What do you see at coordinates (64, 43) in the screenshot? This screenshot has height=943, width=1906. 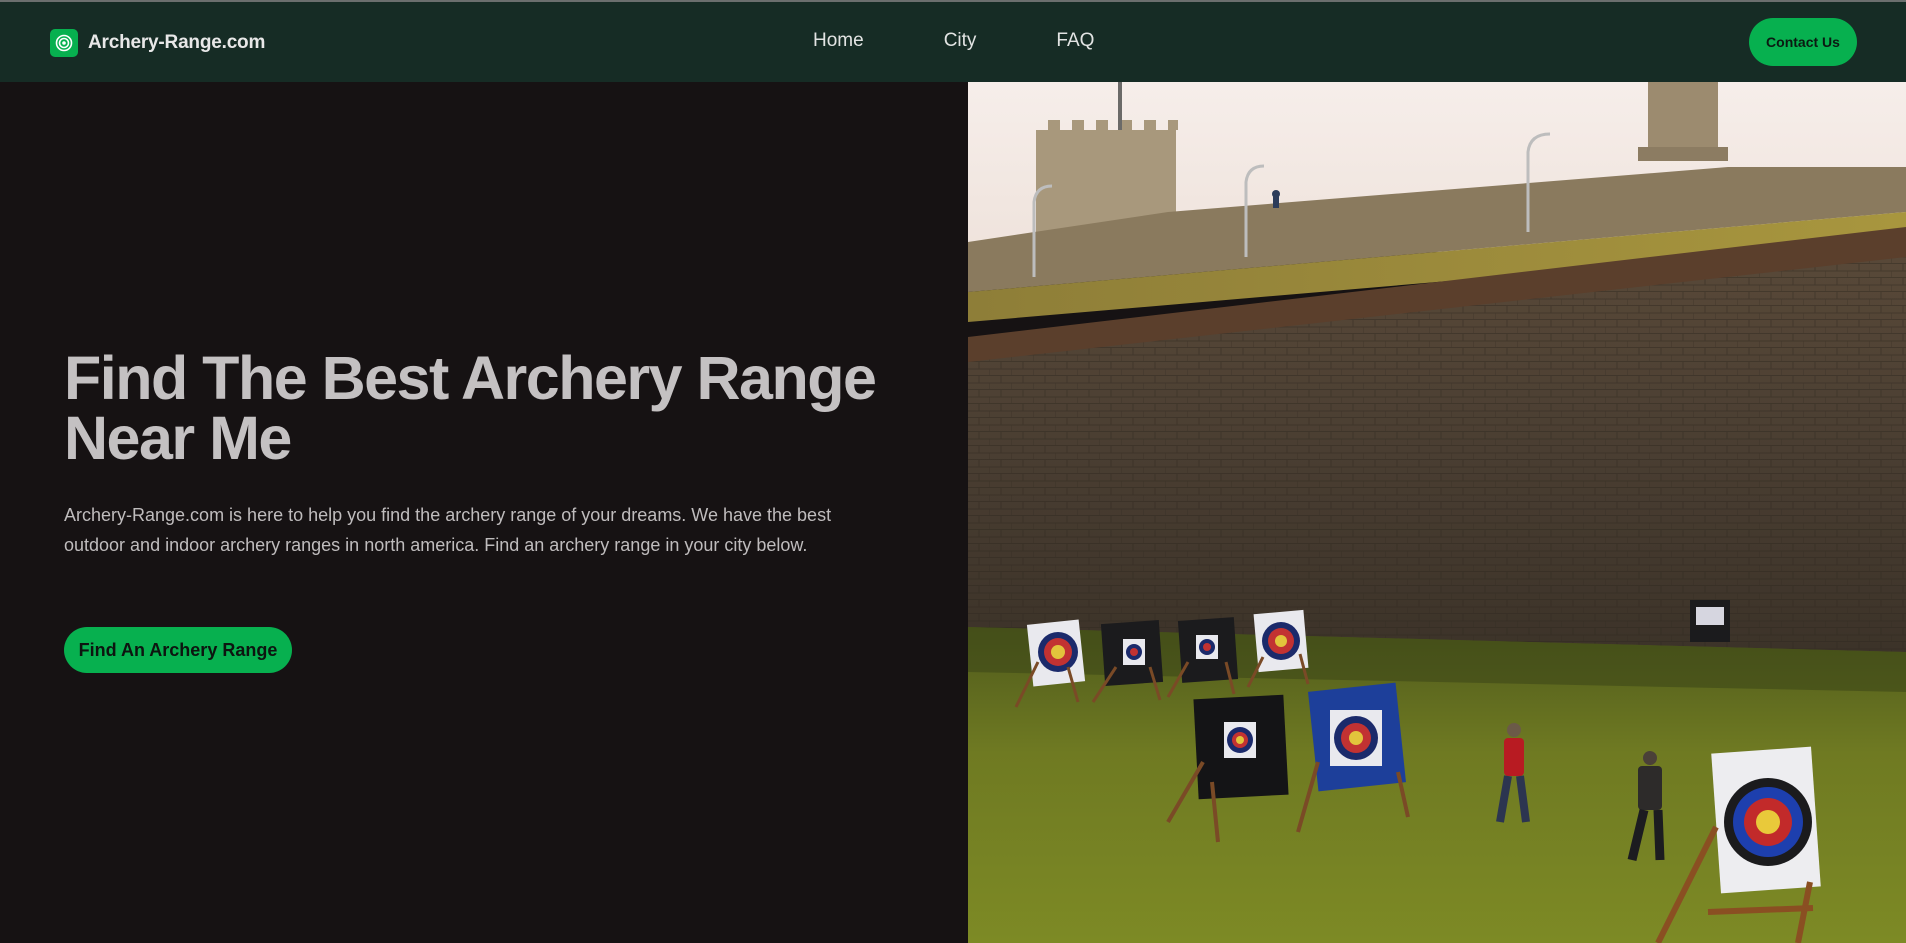 I see `target-icon` at bounding box center [64, 43].